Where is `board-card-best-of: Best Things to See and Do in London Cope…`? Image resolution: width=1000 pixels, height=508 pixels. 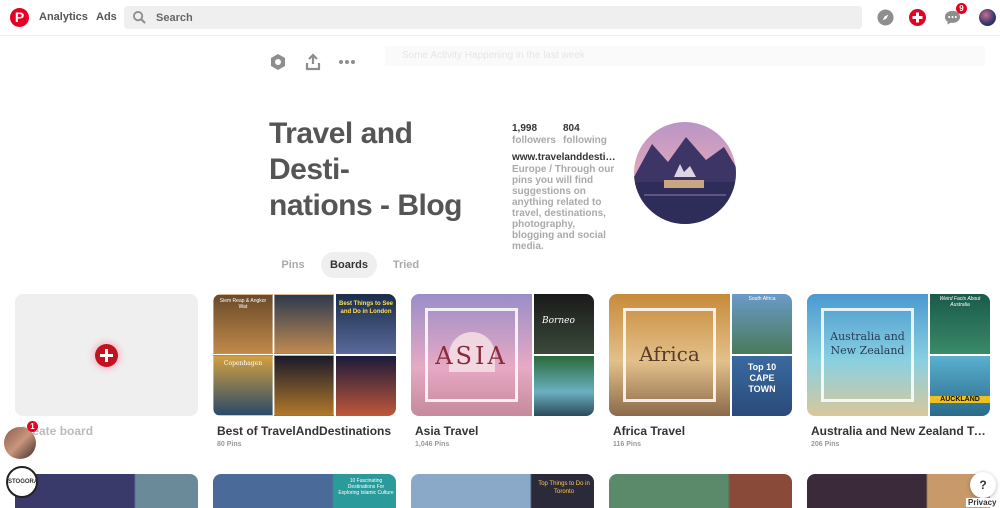 board-card-best-of: Best Things to See and Do in London Cope… is located at coordinates (304, 371).